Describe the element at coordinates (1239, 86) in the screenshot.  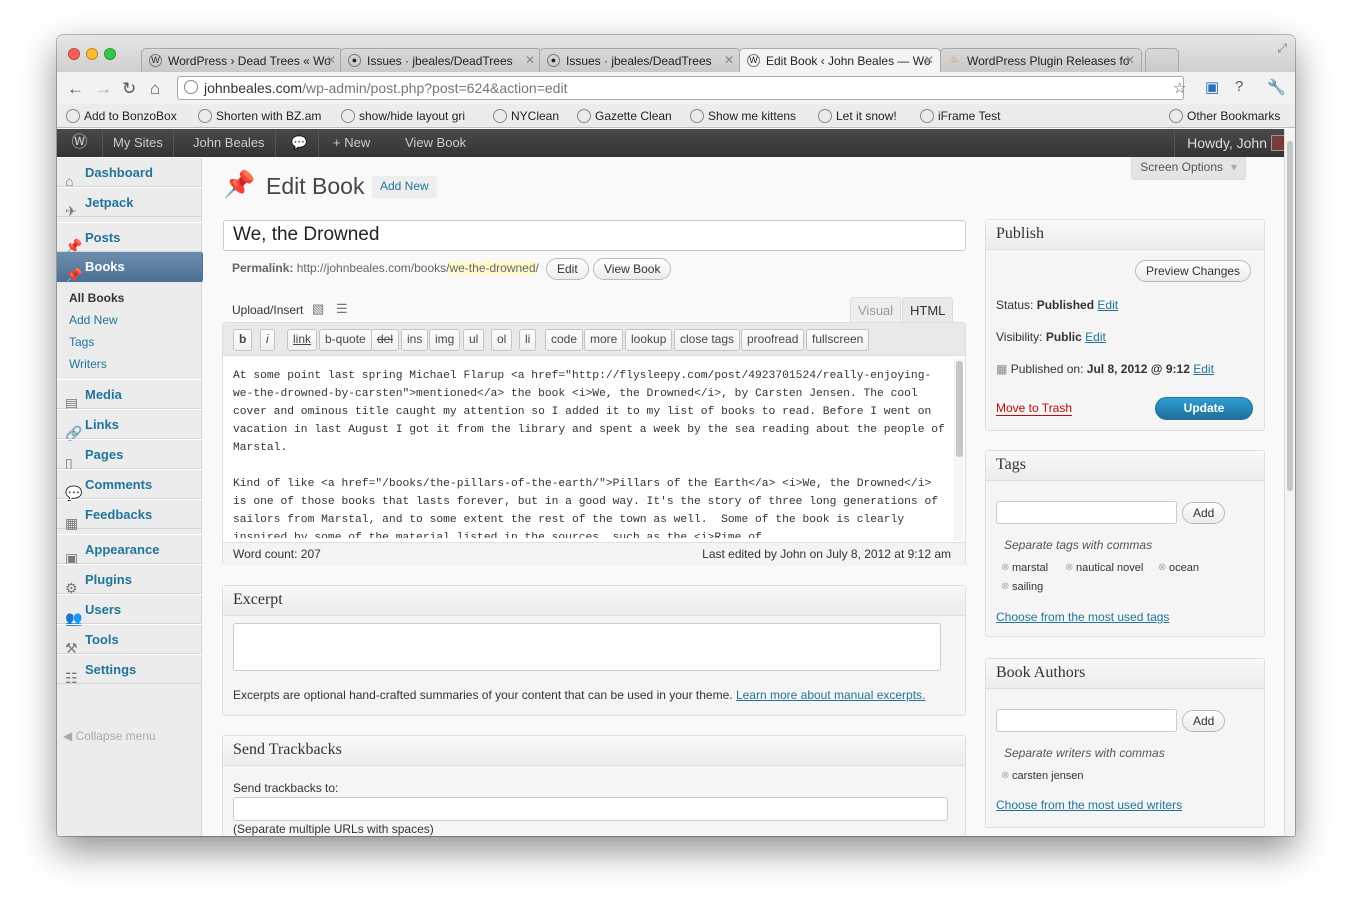
I see `extension-icon: ?` at that location.